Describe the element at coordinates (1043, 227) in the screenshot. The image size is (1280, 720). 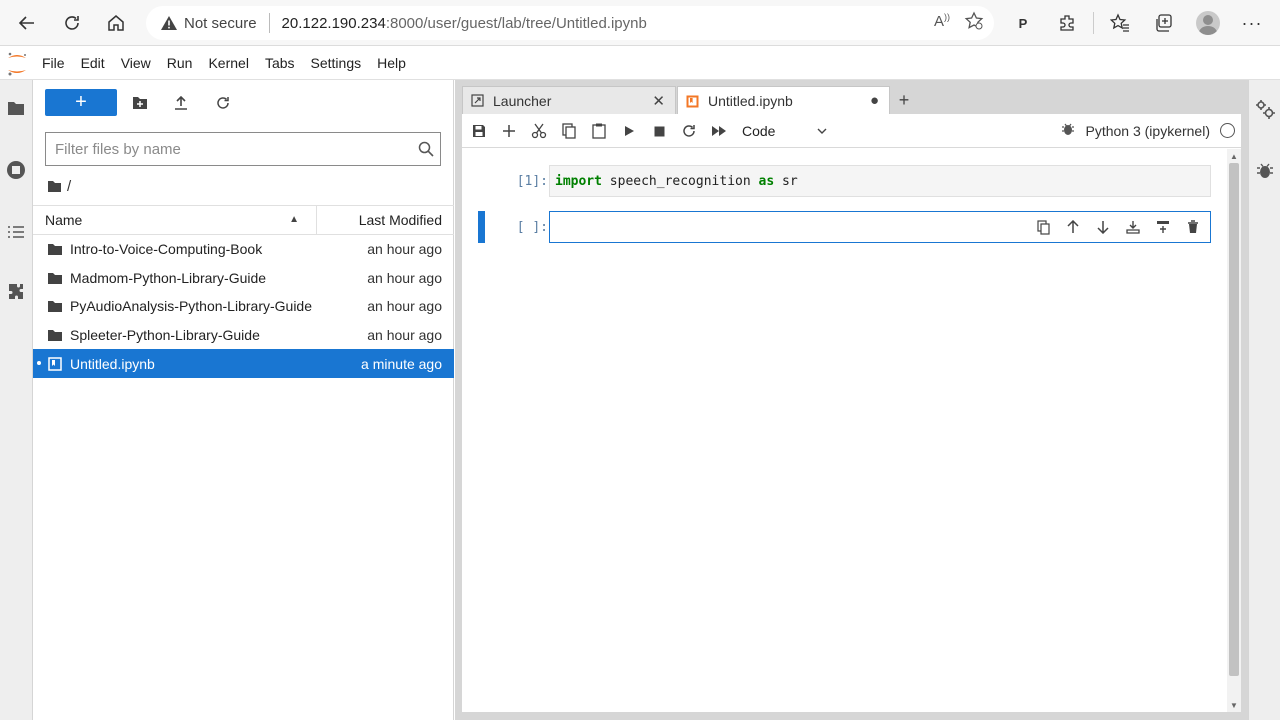
I see `duplicate-cell-icon` at that location.